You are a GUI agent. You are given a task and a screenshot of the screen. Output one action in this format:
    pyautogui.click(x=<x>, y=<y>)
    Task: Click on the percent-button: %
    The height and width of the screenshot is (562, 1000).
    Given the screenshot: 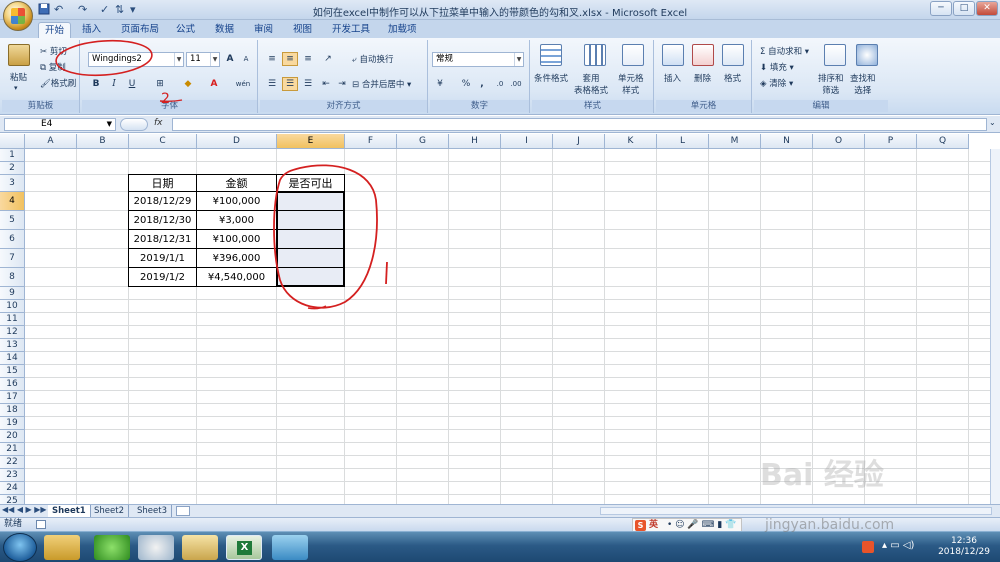 What is the action you would take?
    pyautogui.click(x=466, y=84)
    